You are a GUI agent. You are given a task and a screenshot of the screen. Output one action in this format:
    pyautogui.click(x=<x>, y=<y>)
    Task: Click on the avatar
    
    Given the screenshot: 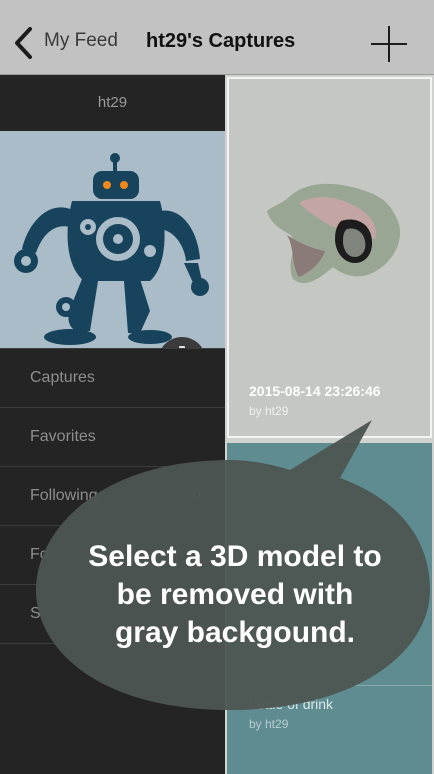 What is the action you would take?
    pyautogui.click(x=112, y=239)
    